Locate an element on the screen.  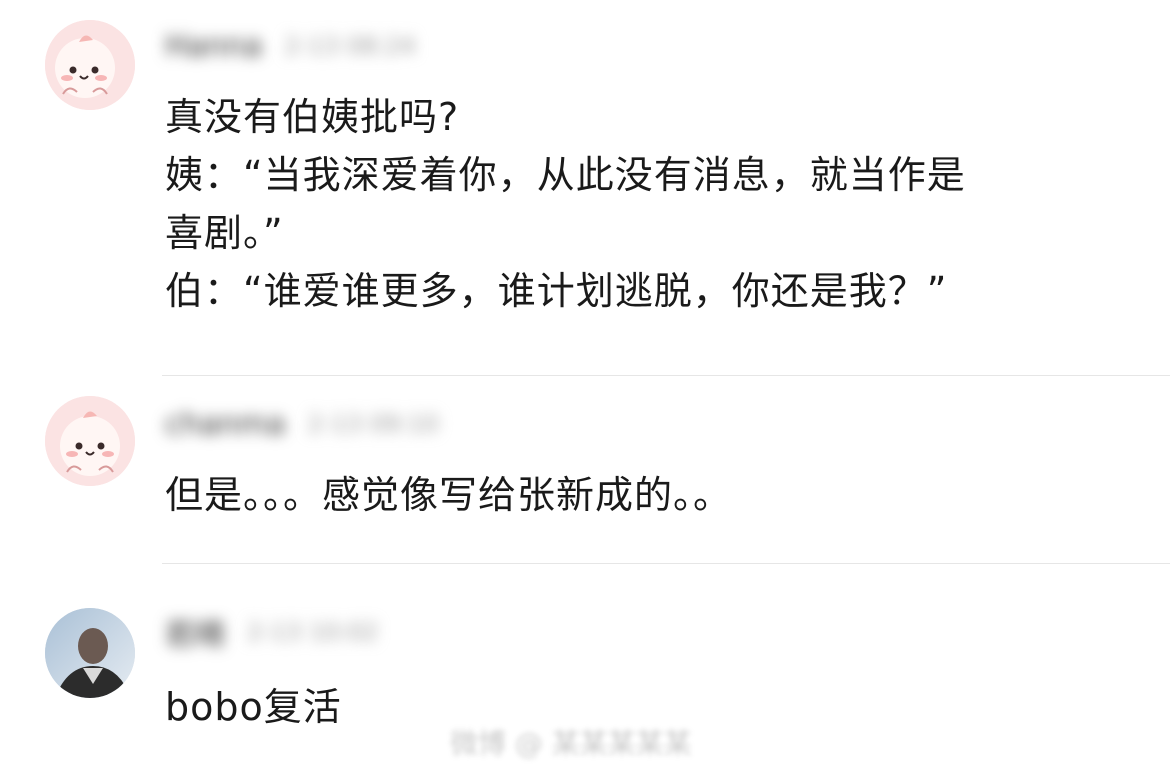
comment-line: 真没有伯姨批吗? is located at coordinates (312, 117).